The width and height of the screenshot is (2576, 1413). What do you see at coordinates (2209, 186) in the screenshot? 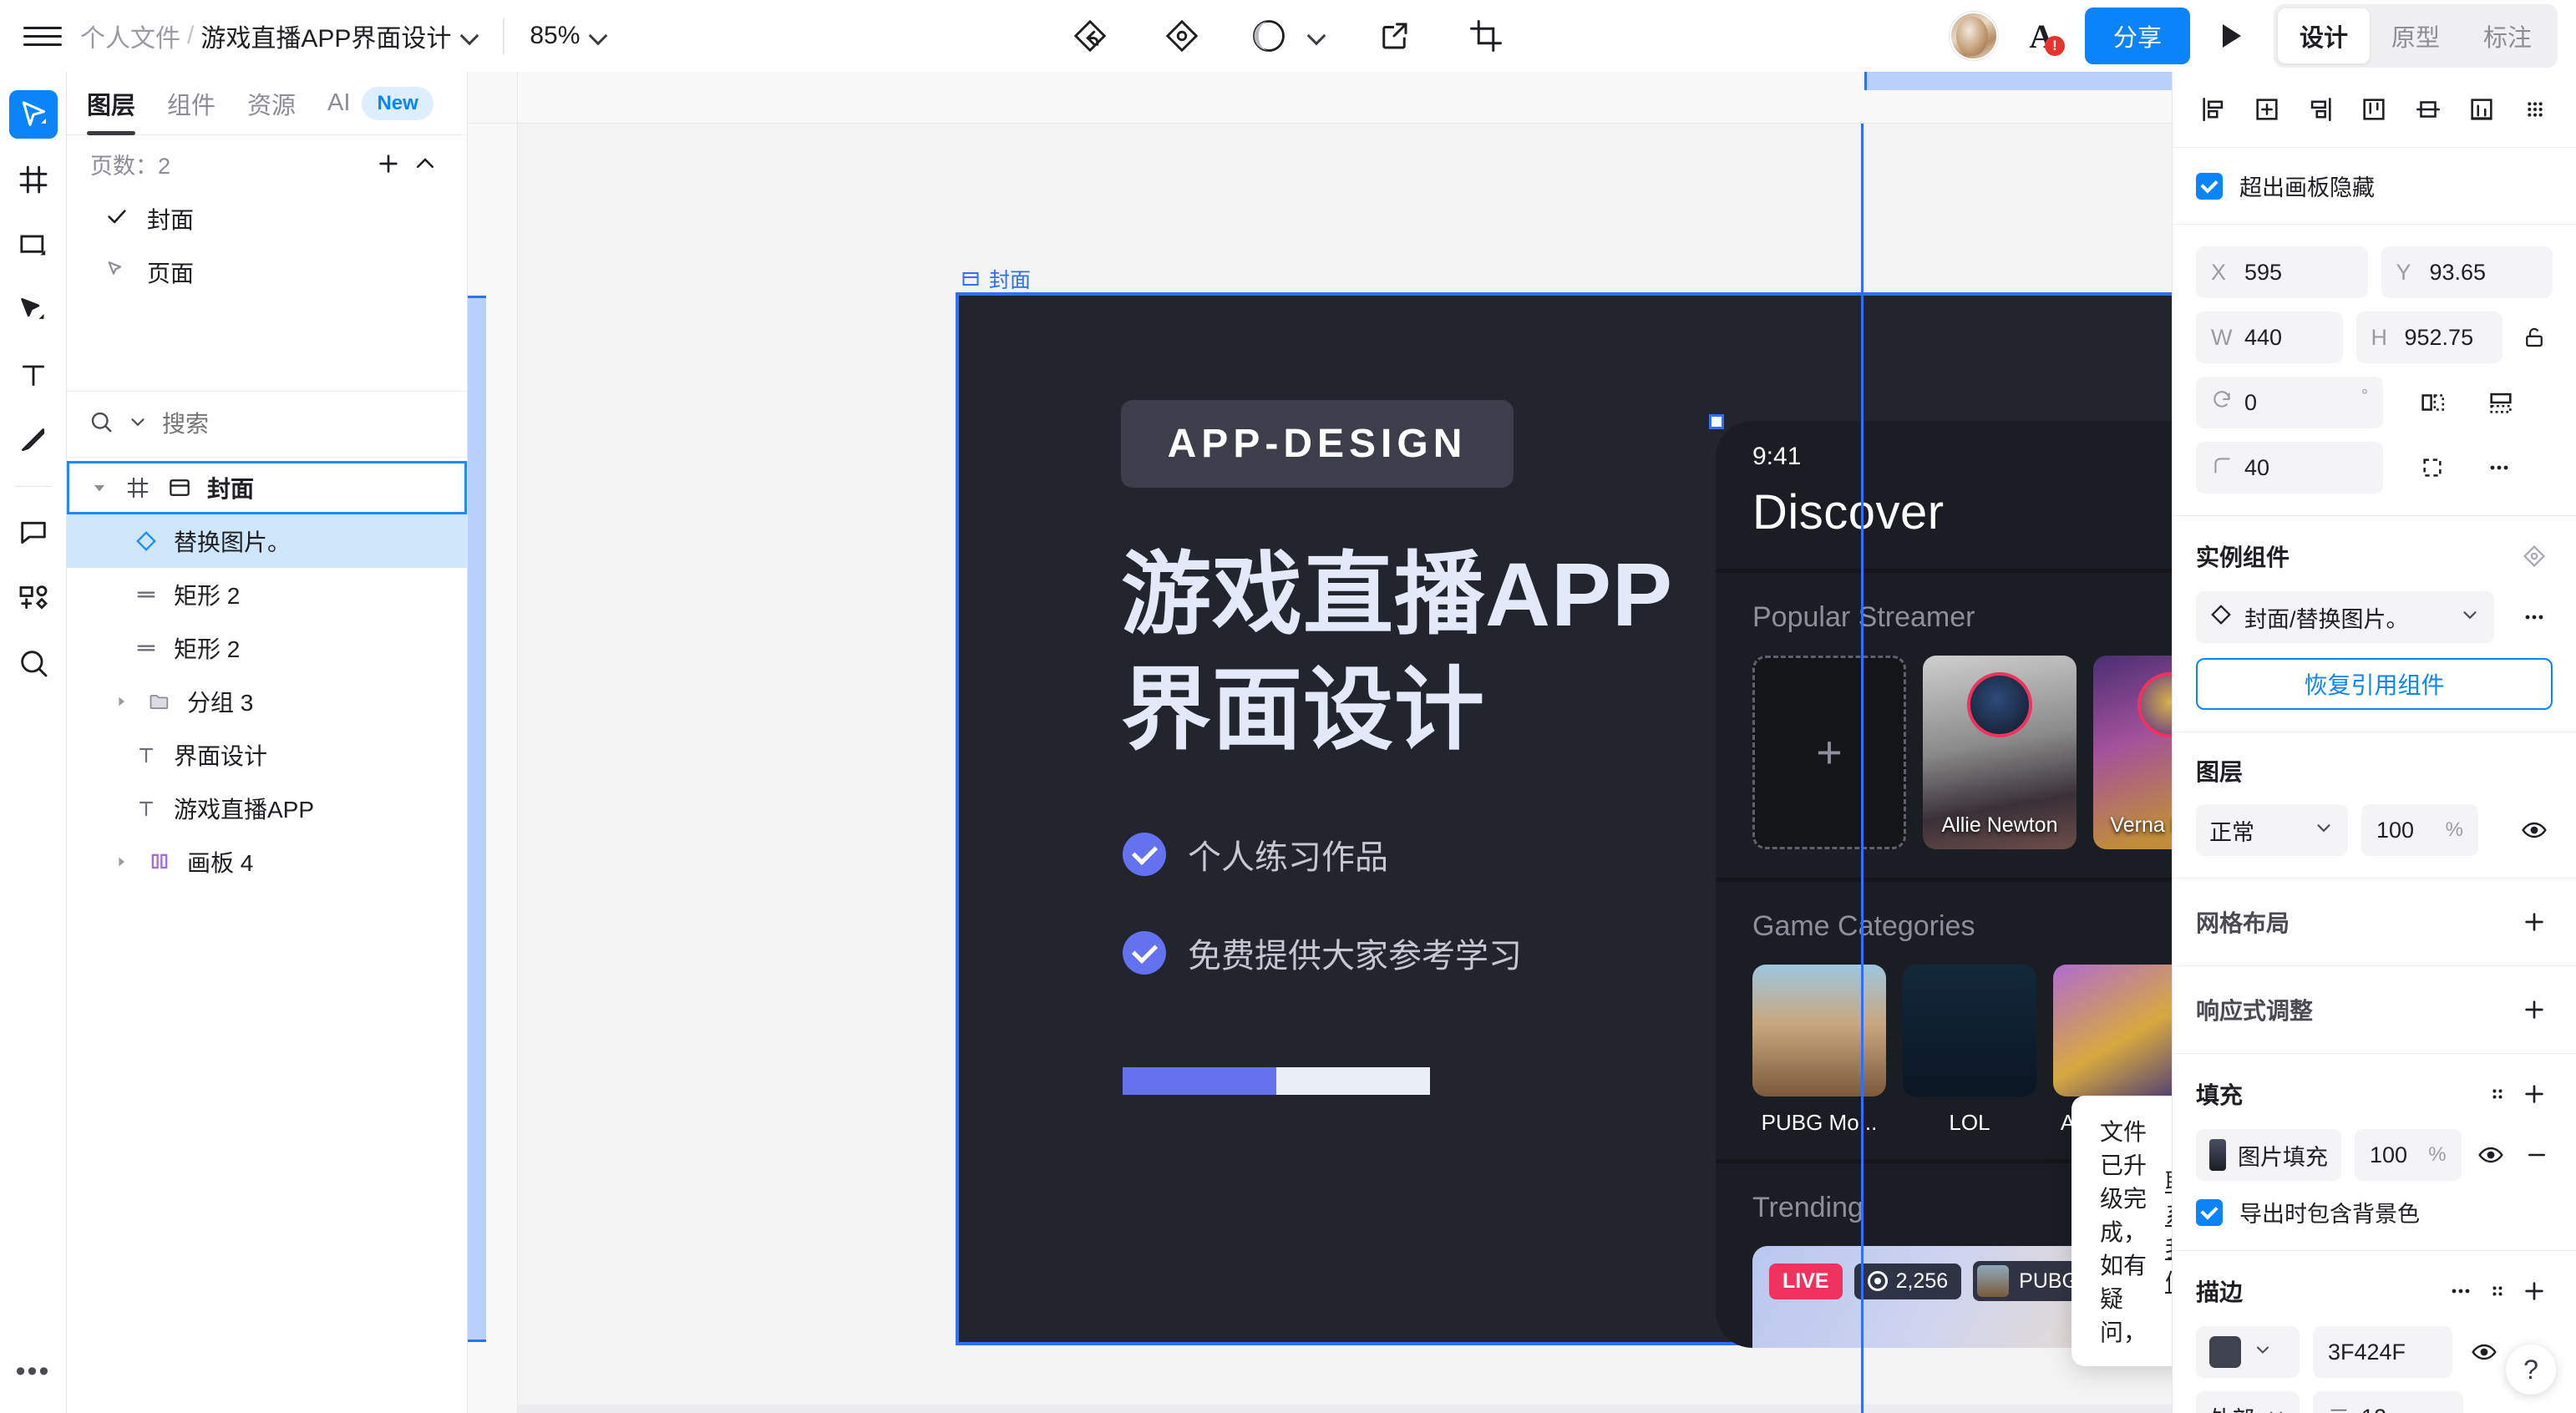
I see `clip-content-checkbox` at bounding box center [2209, 186].